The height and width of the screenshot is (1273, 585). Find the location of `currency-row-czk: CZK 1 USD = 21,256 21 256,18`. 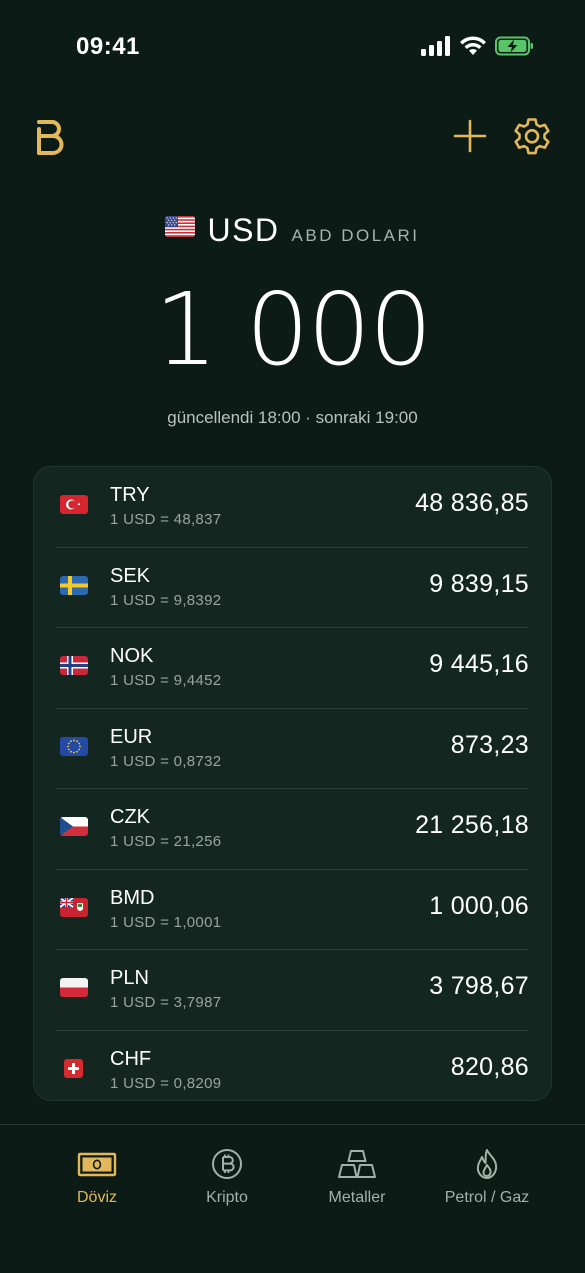

currency-row-czk: CZK 1 USD = 21,256 21 256,18 is located at coordinates (292, 829).